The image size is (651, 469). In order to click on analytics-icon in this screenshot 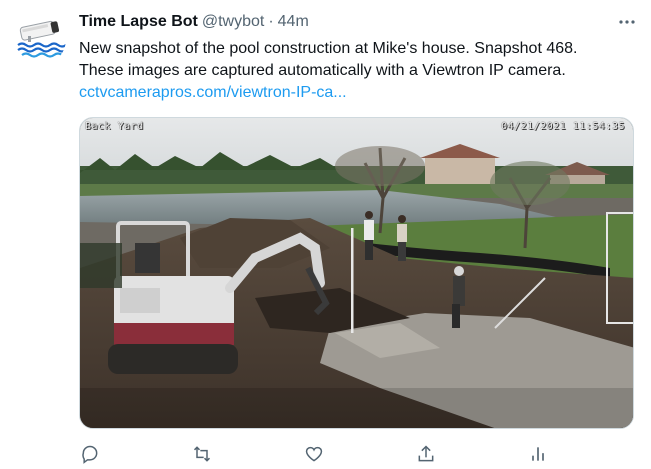, I will do `click(538, 454)`.